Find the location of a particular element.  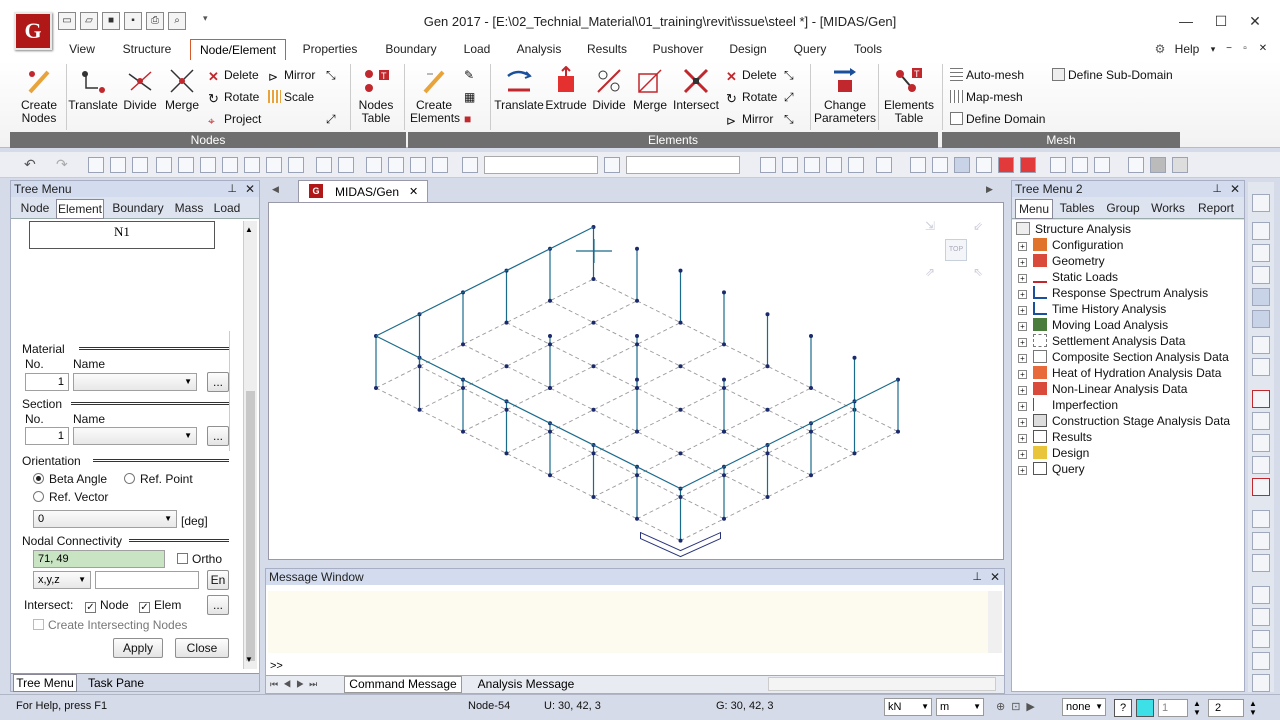

undo-icon: ↶ is located at coordinates (30, 164).